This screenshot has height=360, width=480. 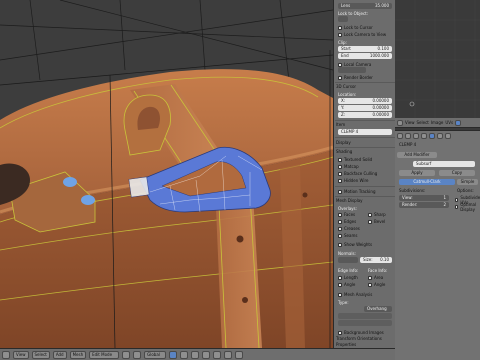 I want to click on props-object-icon, so click(x=424, y=136).